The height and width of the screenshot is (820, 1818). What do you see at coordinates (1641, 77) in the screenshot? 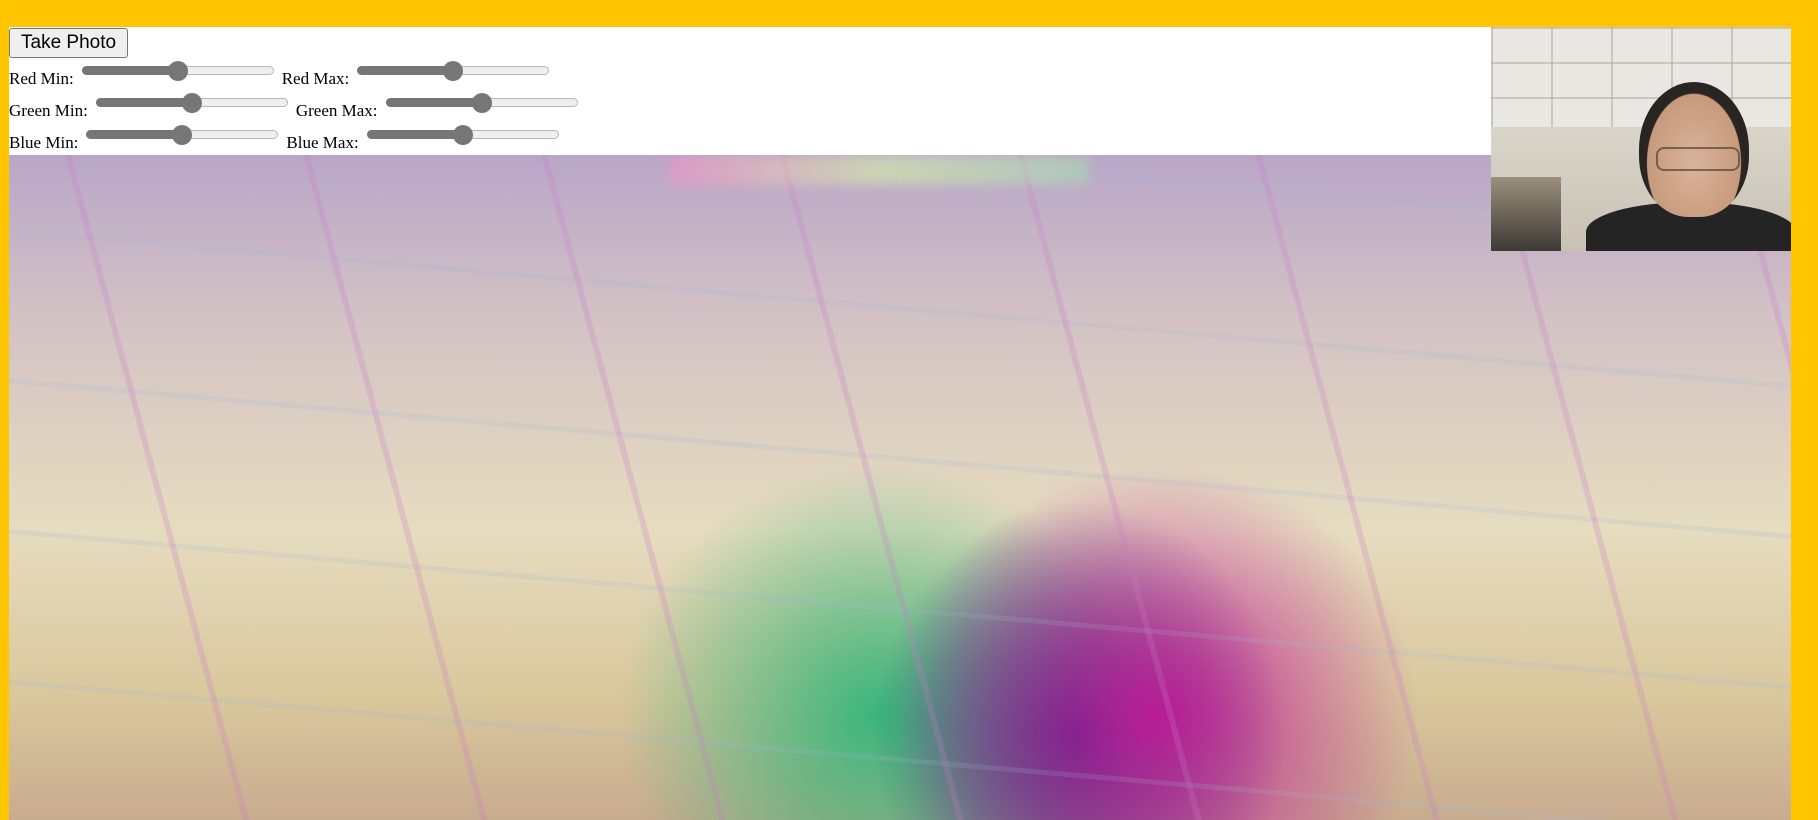
I see `webcam-ceiling` at bounding box center [1641, 77].